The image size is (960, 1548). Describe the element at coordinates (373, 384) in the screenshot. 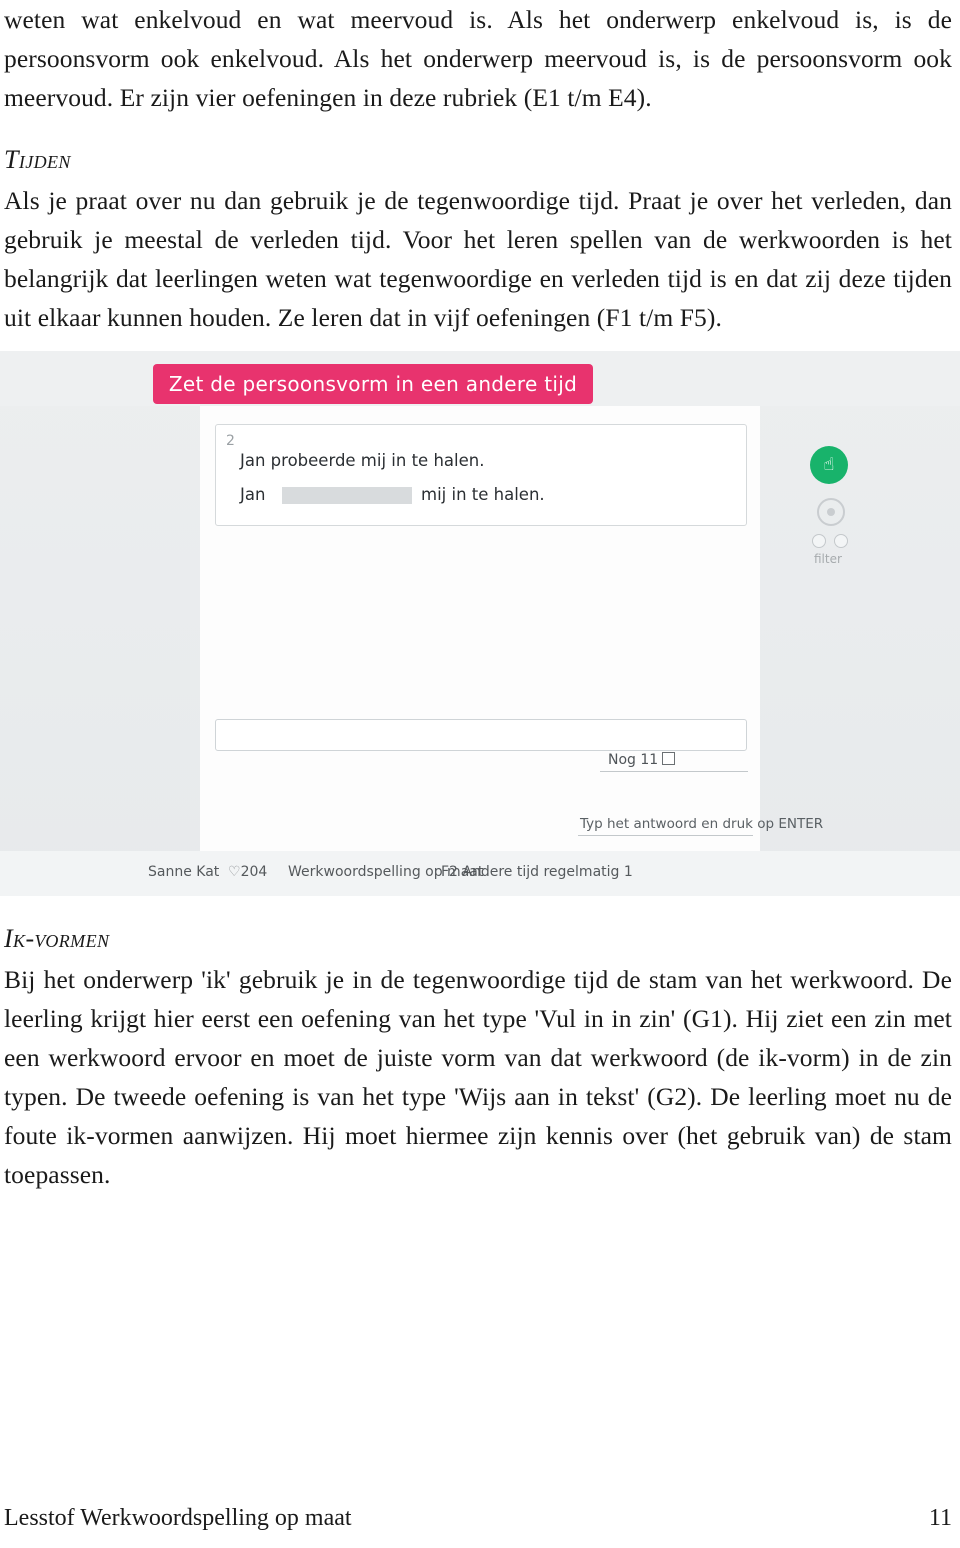

I see `exercise-title-bar: Zet de persoonsvorm in een andere tijd` at that location.